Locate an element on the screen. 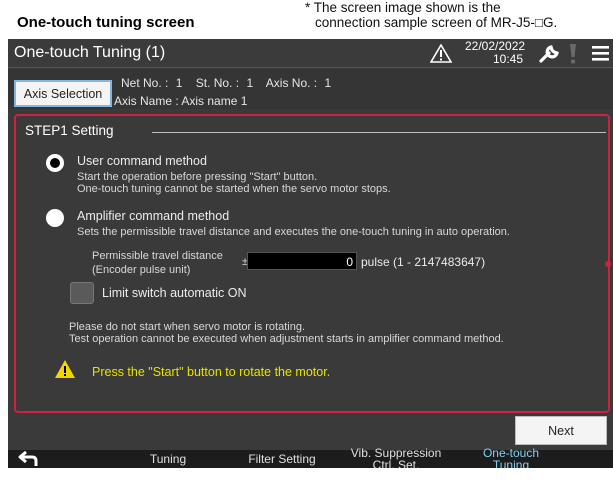  net-no-label: Net No. : is located at coordinates (145, 83).